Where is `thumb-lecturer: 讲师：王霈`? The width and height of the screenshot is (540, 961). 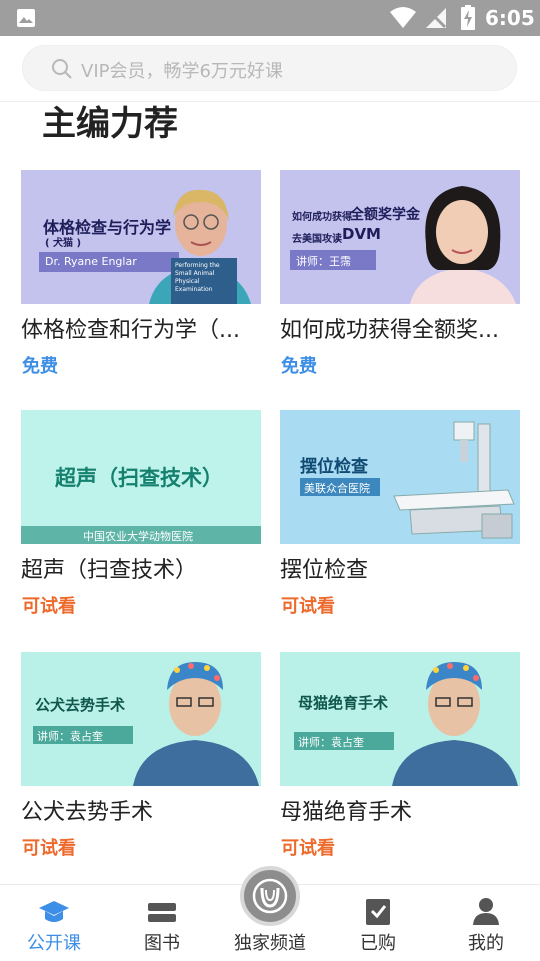
thumb-lecturer: 讲师：王霈 is located at coordinates (323, 261).